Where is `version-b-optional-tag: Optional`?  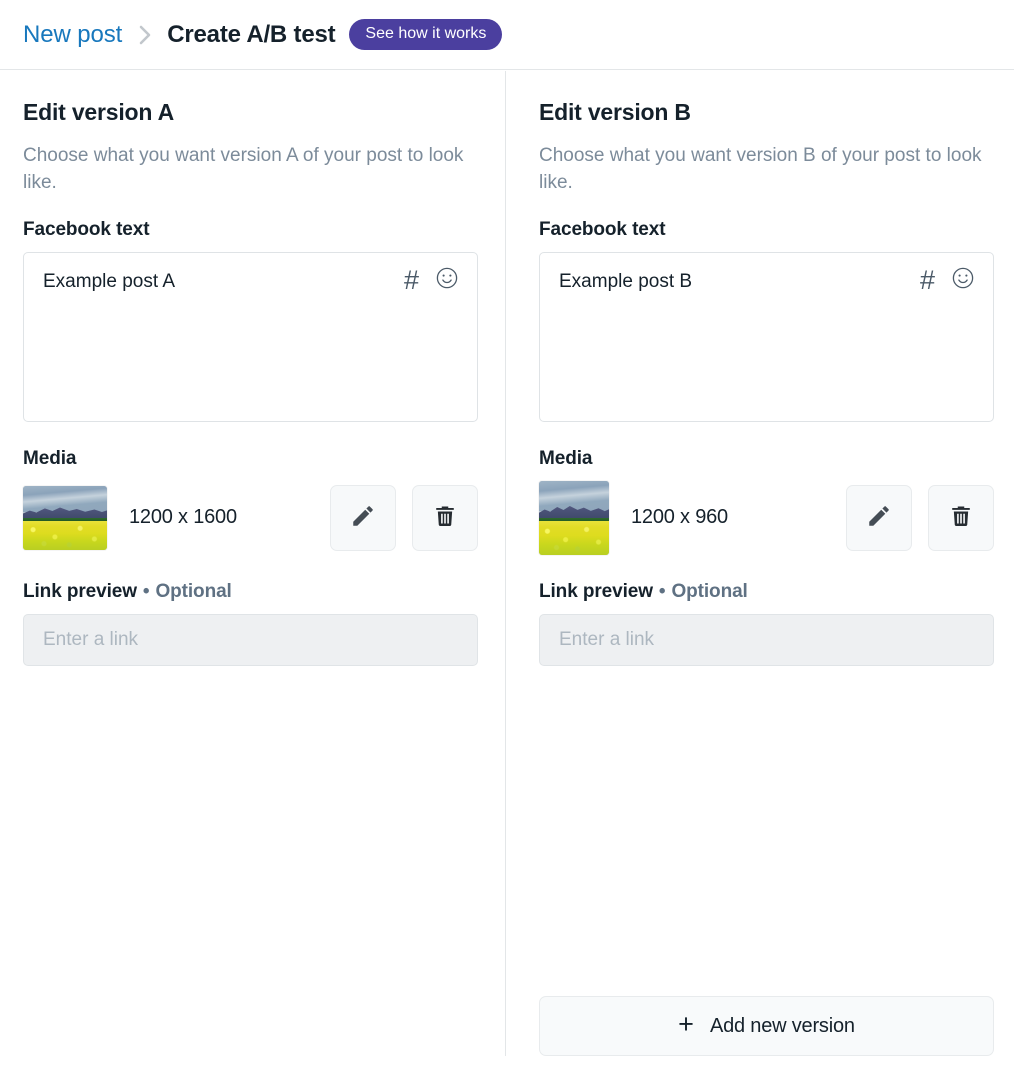 version-b-optional-tag: Optional is located at coordinates (709, 591).